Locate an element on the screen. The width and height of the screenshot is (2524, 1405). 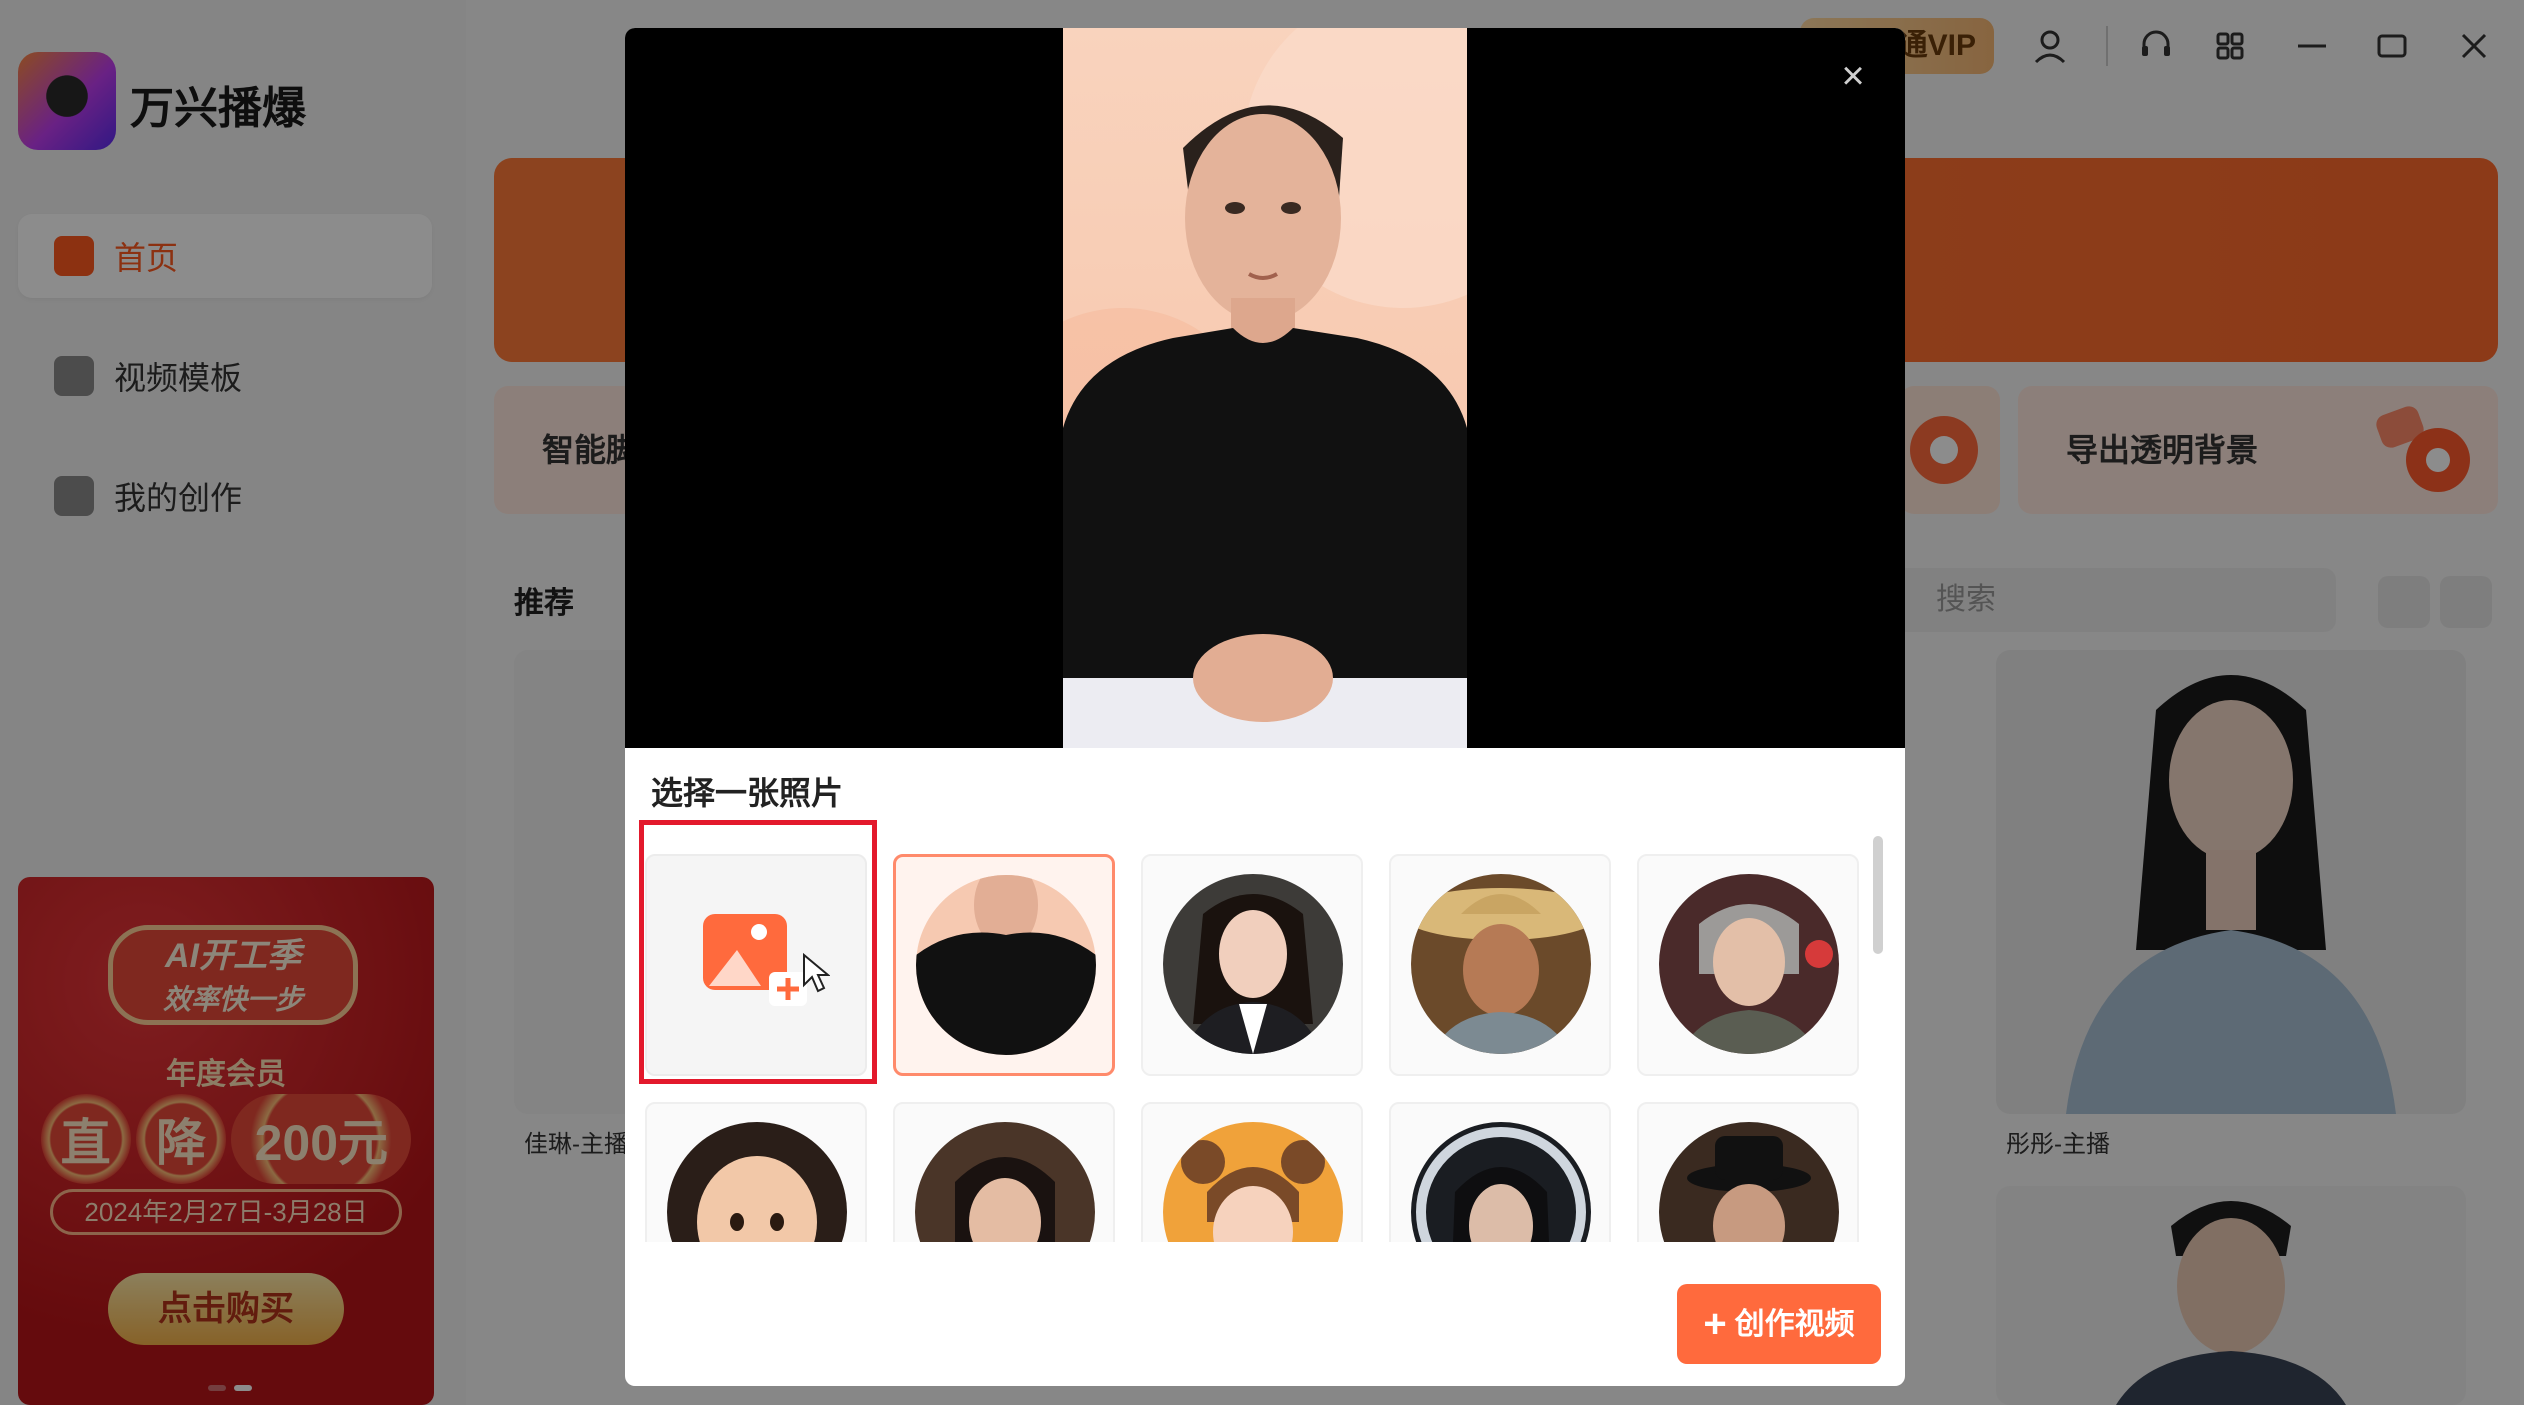
photo-young-woman is located at coordinates (1252, 965).